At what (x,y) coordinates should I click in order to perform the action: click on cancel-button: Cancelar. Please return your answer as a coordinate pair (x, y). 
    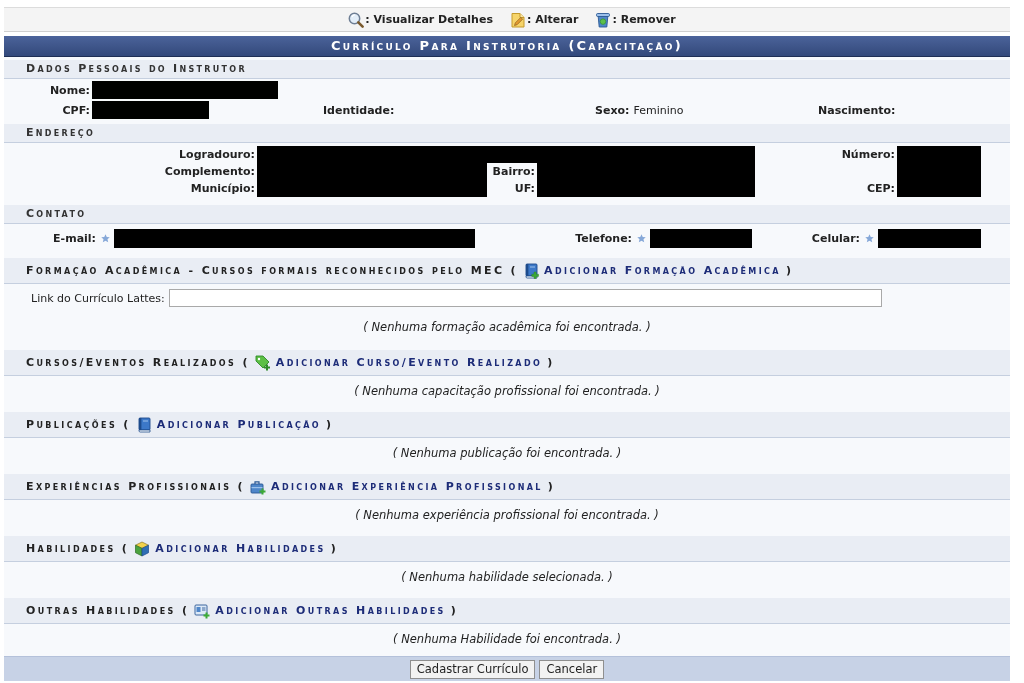
    Looking at the image, I should click on (572, 669).